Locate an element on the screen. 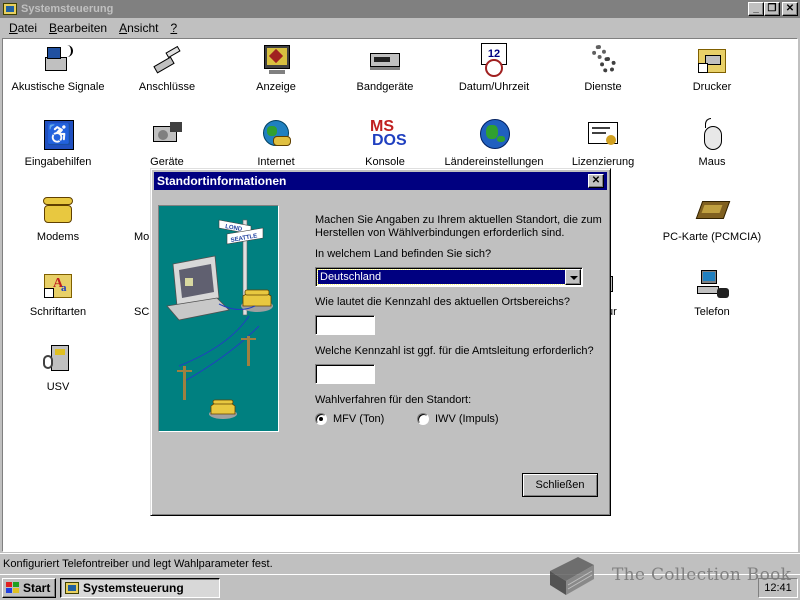  icon-label: PC-Karte (PCMCIA) is located at coordinates (712, 237).